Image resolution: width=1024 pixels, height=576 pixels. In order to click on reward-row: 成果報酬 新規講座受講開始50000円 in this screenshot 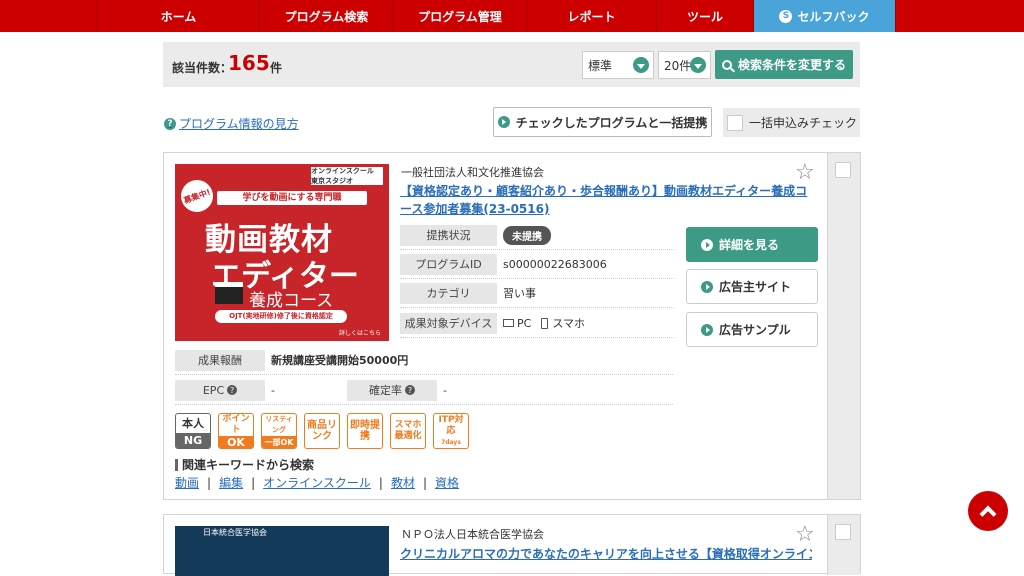, I will do `click(424, 360)`.